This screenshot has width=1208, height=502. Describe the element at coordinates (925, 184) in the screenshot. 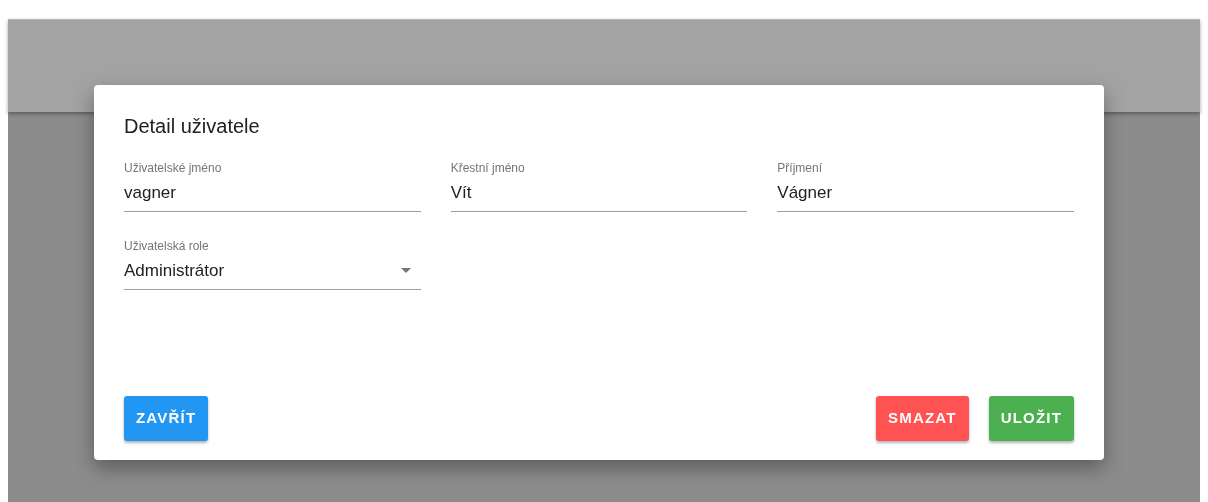

I see `text-field: Příjmení Vágner` at that location.